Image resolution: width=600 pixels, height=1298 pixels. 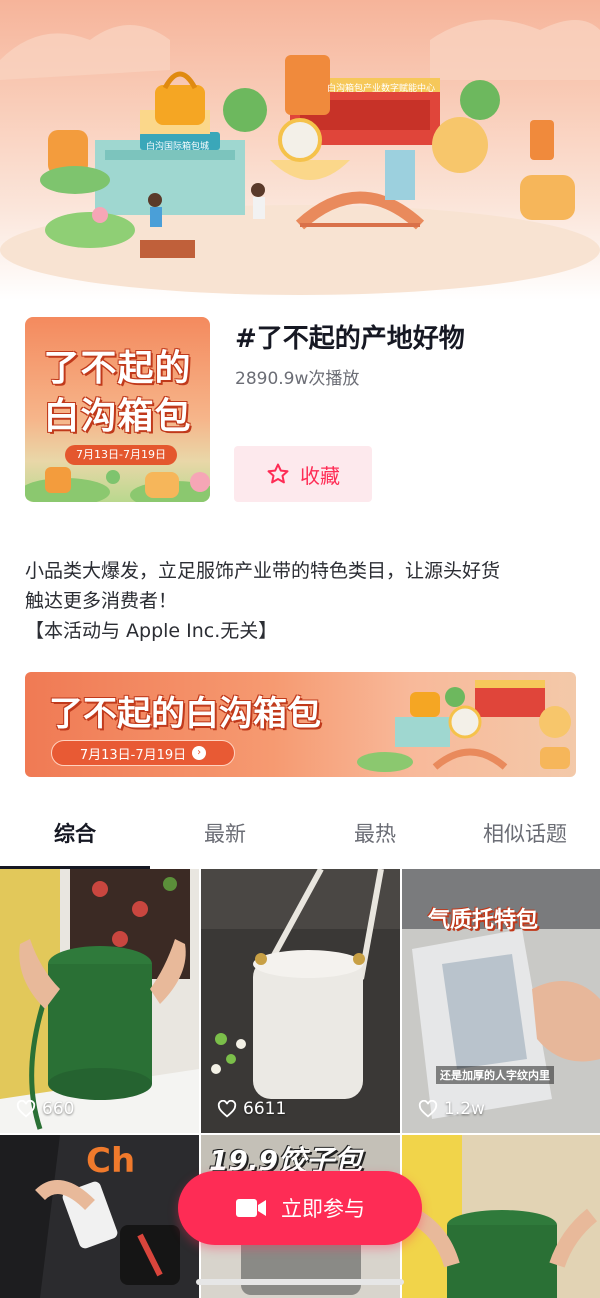 What do you see at coordinates (501, 1001) in the screenshot?
I see `video-card: 气质托特包 还是加厚的人字纹内里 1.2w` at bounding box center [501, 1001].